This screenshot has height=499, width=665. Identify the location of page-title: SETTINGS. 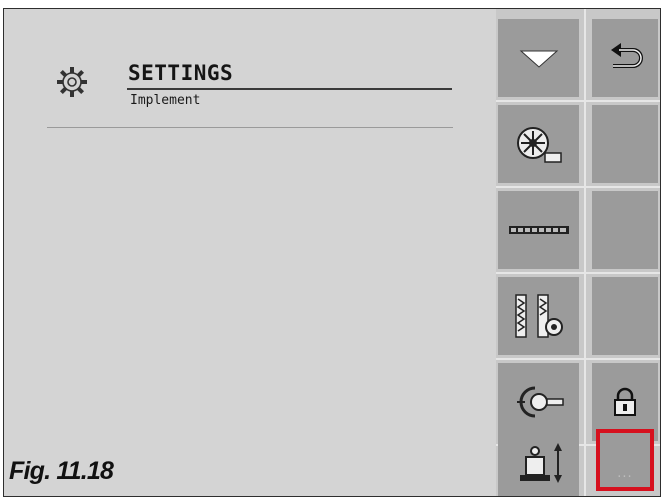
(181, 73).